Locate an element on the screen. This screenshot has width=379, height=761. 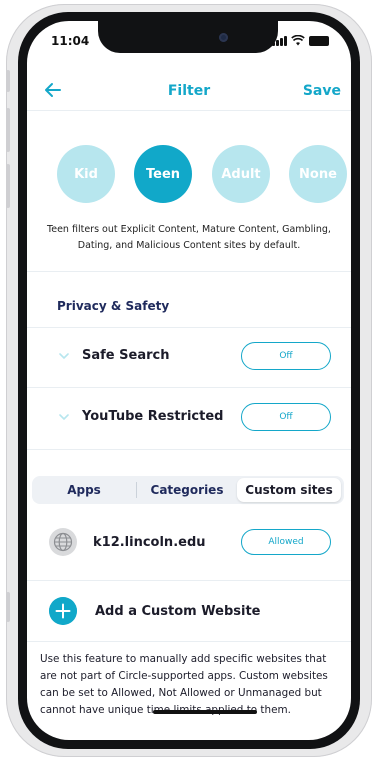
custom-site-status-button: Allowed is located at coordinates (286, 542).